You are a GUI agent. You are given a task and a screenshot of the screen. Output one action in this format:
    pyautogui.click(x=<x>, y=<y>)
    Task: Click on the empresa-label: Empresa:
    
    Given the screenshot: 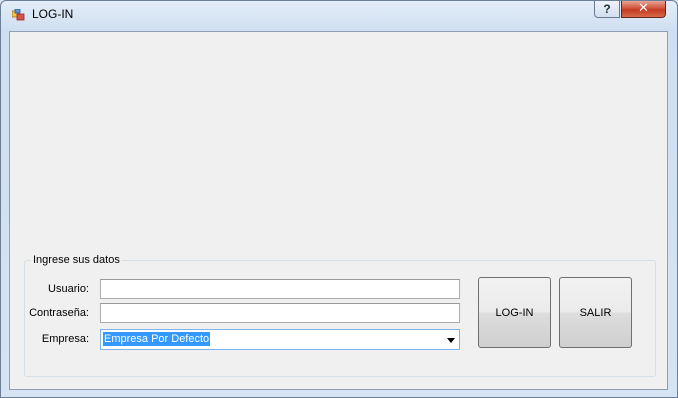 What is the action you would take?
    pyautogui.click(x=65, y=339)
    